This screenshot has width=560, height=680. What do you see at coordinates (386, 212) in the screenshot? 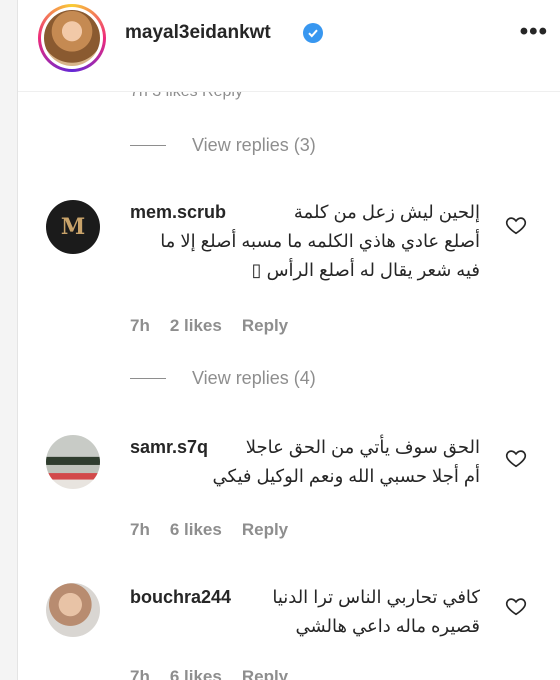
I see `comment-text-line: إلحين ليش زعل من كلمة` at bounding box center [386, 212].